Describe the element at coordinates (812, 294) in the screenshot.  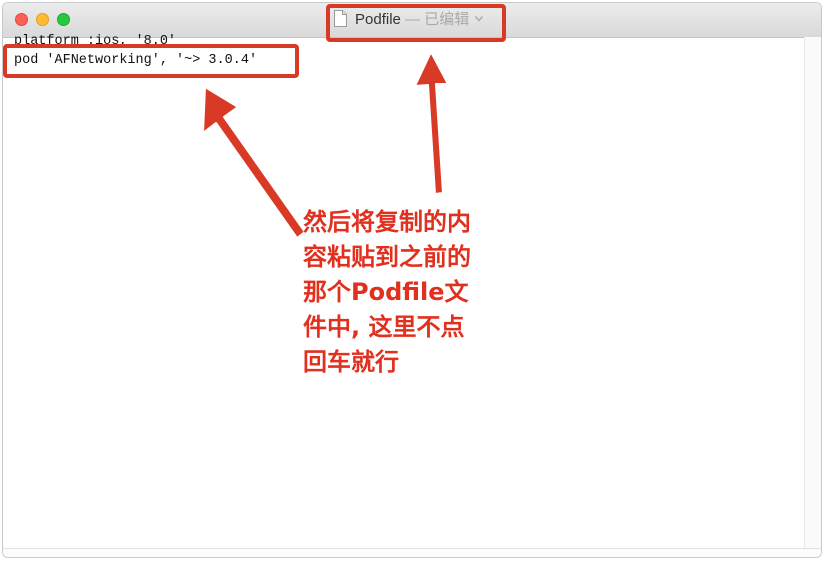
I see `vertical-scrollbar` at that location.